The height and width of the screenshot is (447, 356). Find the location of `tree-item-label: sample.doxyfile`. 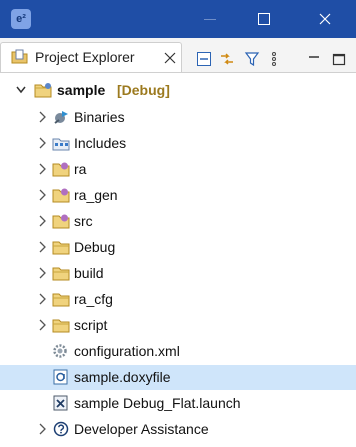

tree-item-label: sample.doxyfile is located at coordinates (122, 377).